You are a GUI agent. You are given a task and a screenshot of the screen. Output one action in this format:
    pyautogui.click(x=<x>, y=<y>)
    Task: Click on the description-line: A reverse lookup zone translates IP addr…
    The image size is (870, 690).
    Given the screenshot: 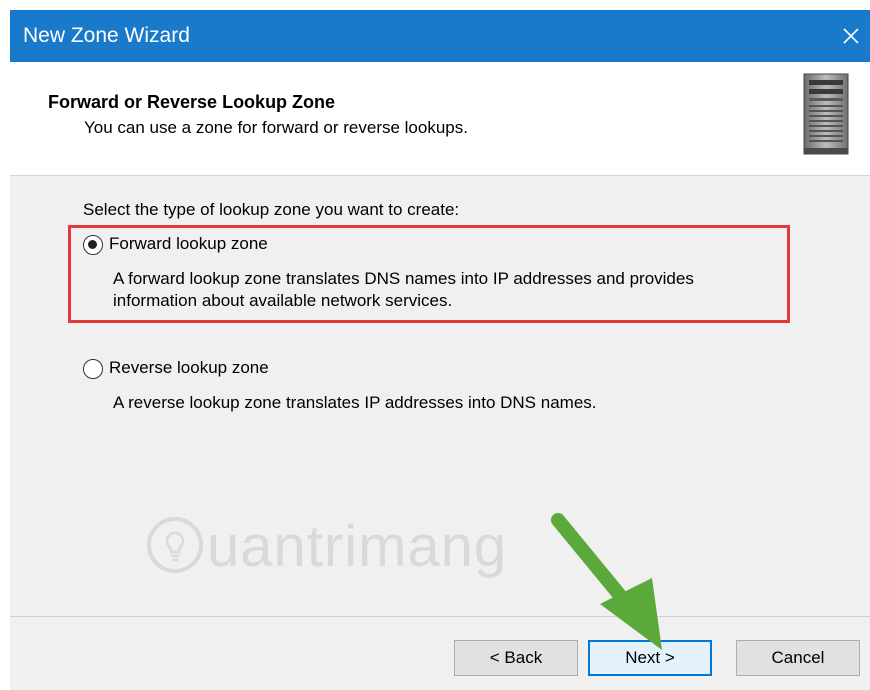 What is the action you would take?
    pyautogui.click(x=355, y=402)
    